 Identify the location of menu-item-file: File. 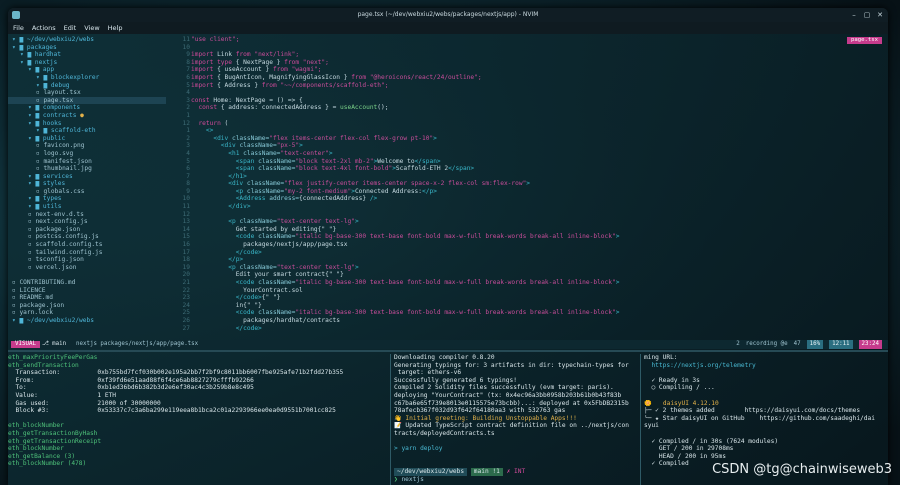
(18, 28).